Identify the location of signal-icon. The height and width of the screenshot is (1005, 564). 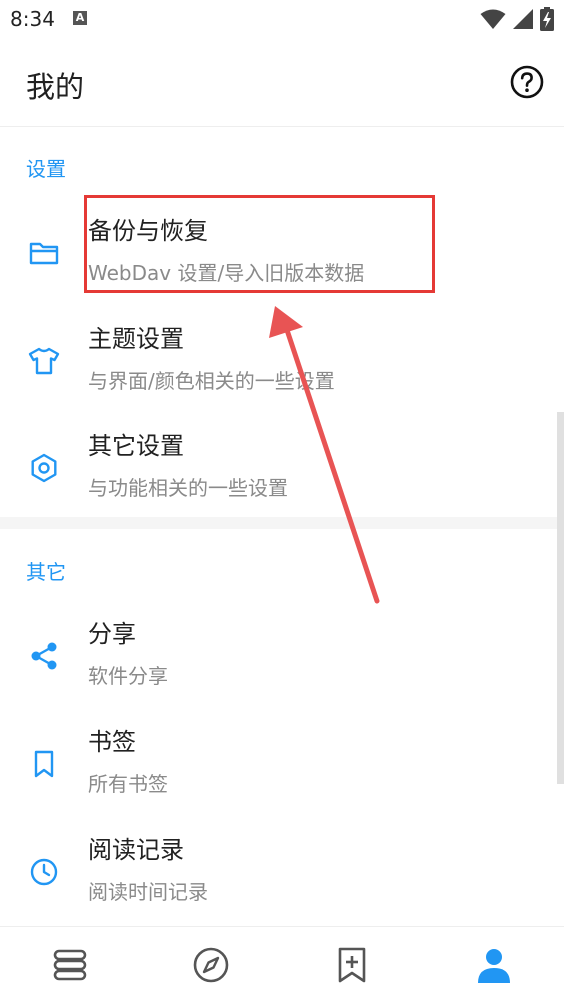
(523, 19).